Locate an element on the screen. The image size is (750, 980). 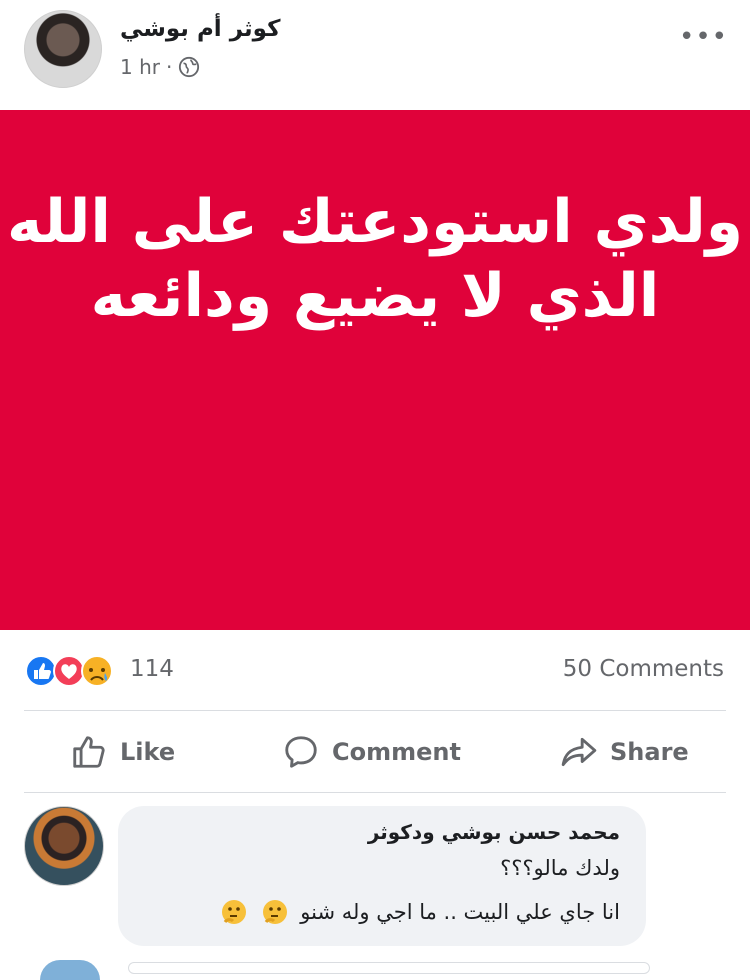
comment-text-line-1: ولدك مالو؟؟؟ is located at coordinates (560, 868).